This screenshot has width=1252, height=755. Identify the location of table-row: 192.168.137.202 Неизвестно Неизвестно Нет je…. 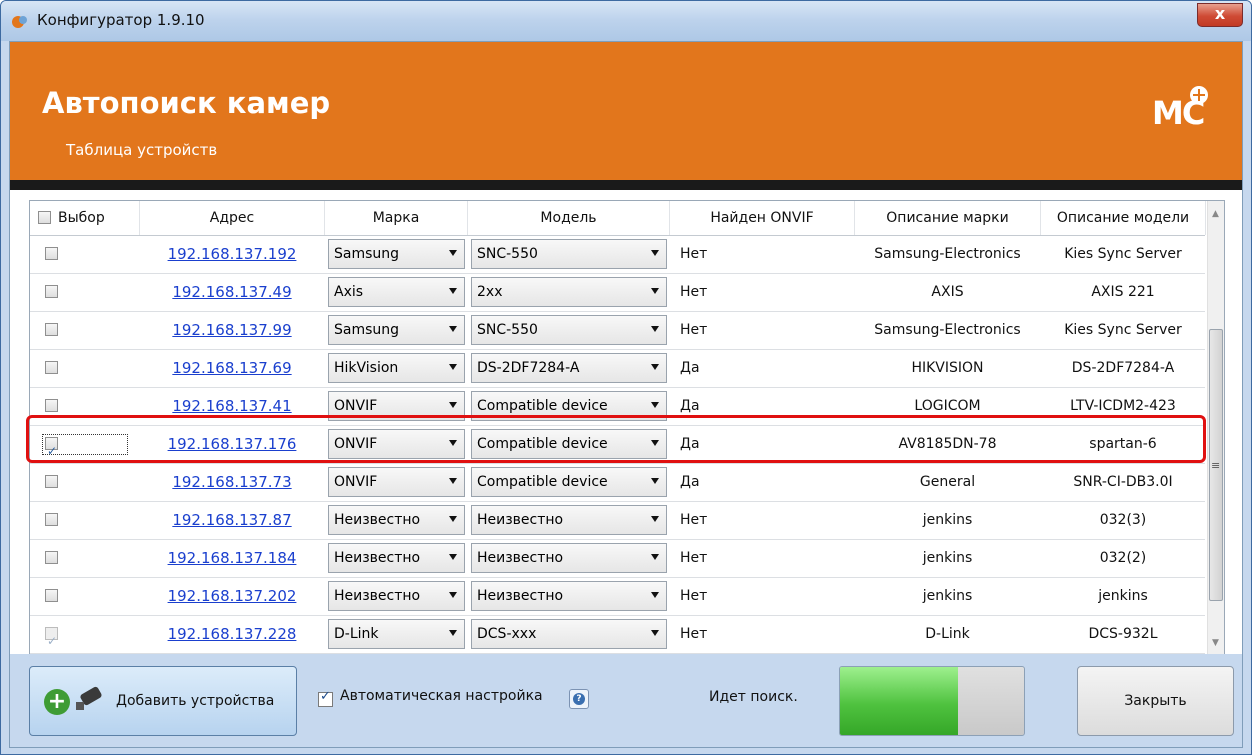
(617, 597).